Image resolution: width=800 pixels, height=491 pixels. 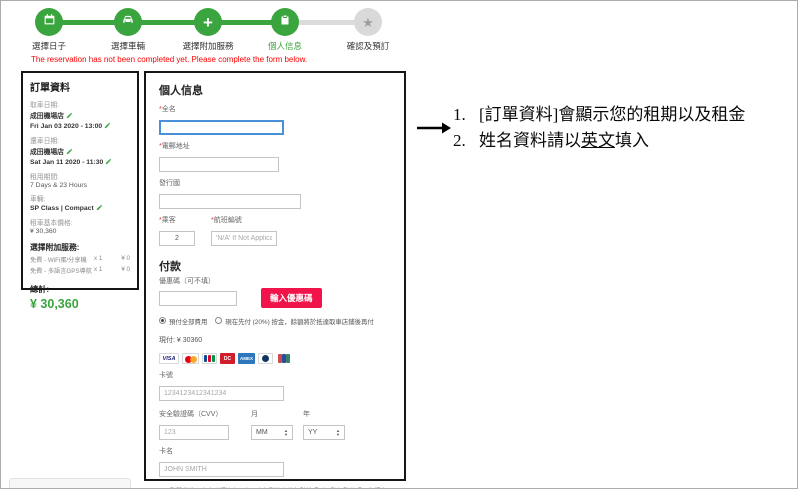 I want to click on total-value: ¥ 30,360, so click(x=54, y=304).